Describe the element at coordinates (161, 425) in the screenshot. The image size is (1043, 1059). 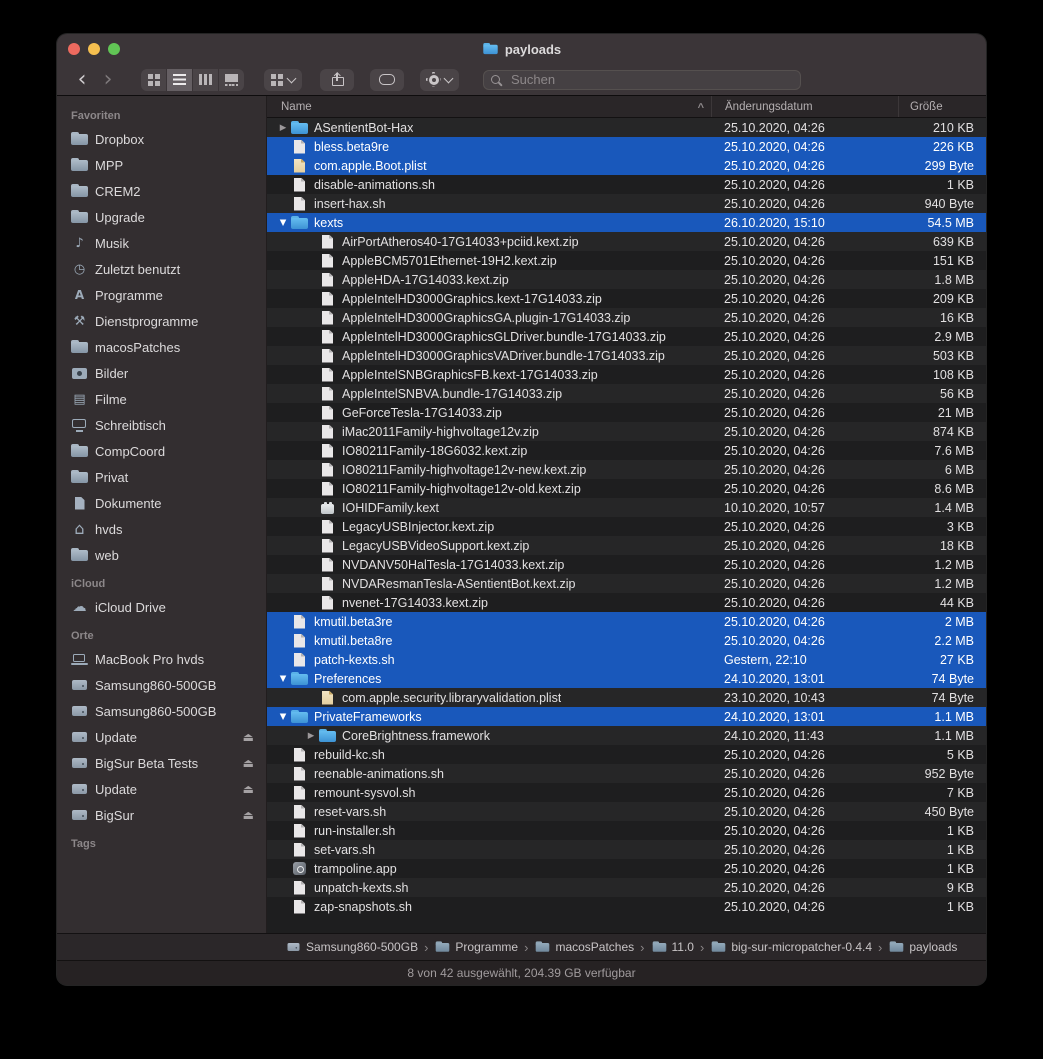
I see `sidebar-item: Schreibtisch` at that location.